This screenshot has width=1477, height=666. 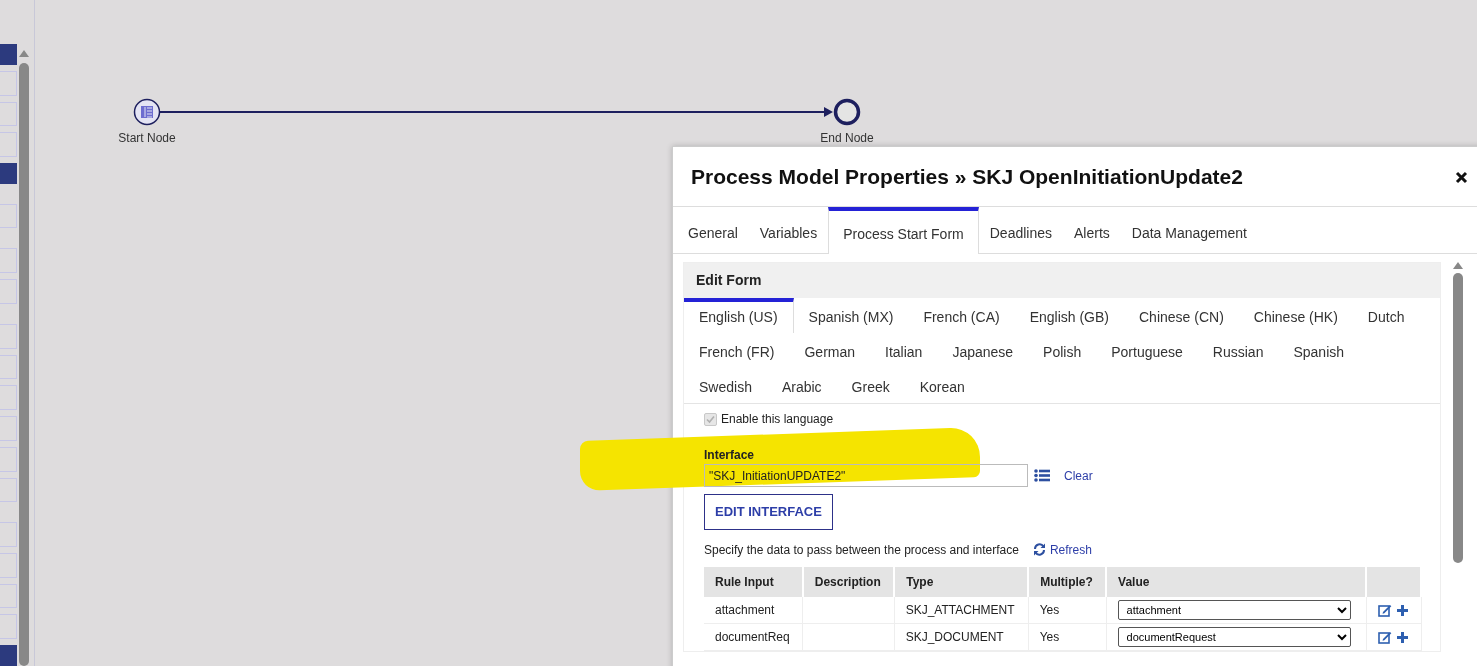 I want to click on column-header: Multiple?, so click(x=1067, y=581).